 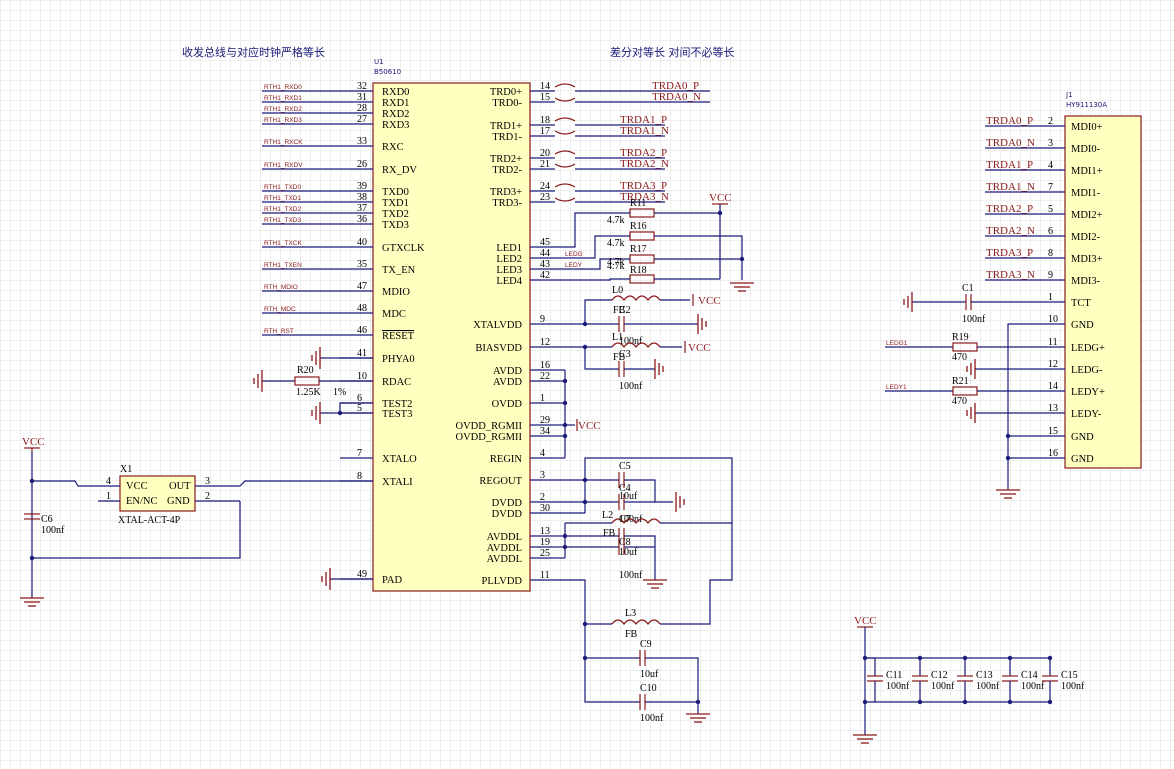 I want to click on vcc-label-bank: VCC, so click(x=865, y=621).